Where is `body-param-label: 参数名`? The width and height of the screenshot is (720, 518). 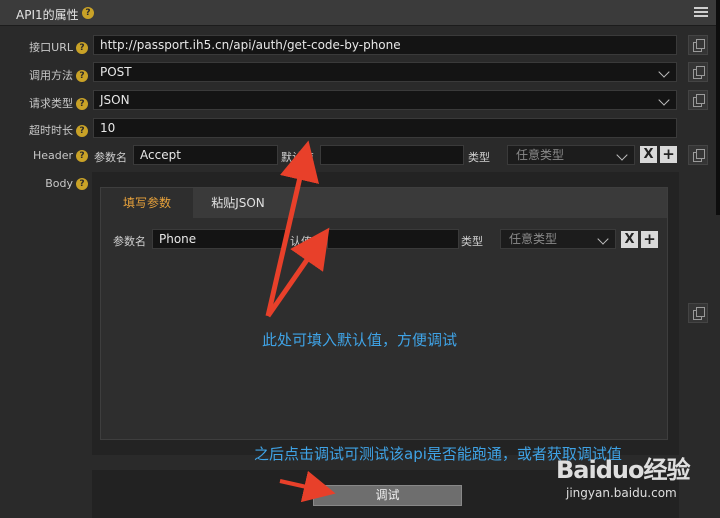 body-param-label: 参数名 is located at coordinates (129, 241).